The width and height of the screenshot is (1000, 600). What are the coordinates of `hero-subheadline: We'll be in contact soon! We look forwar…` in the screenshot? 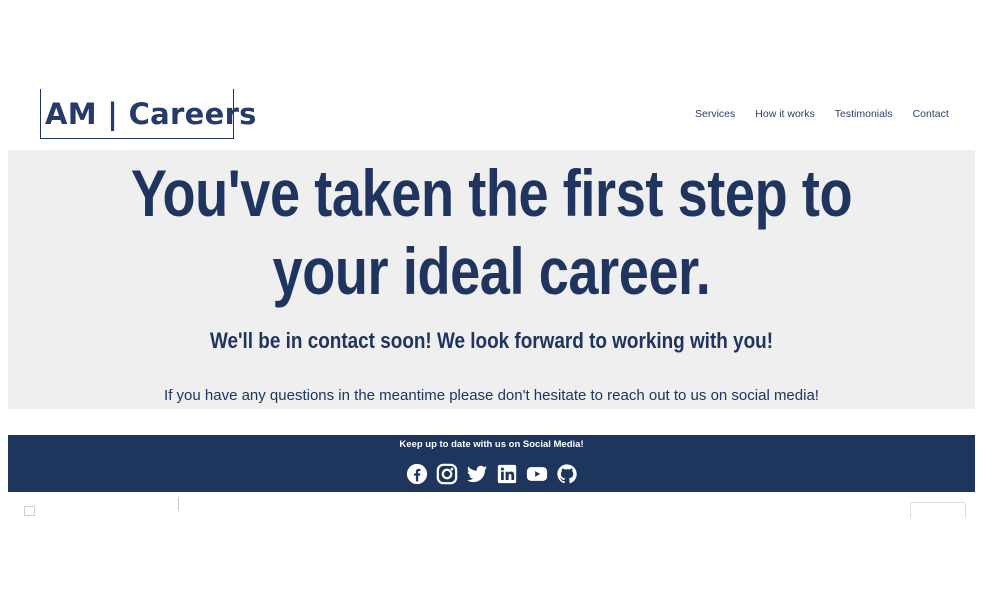 It's located at (491, 340).